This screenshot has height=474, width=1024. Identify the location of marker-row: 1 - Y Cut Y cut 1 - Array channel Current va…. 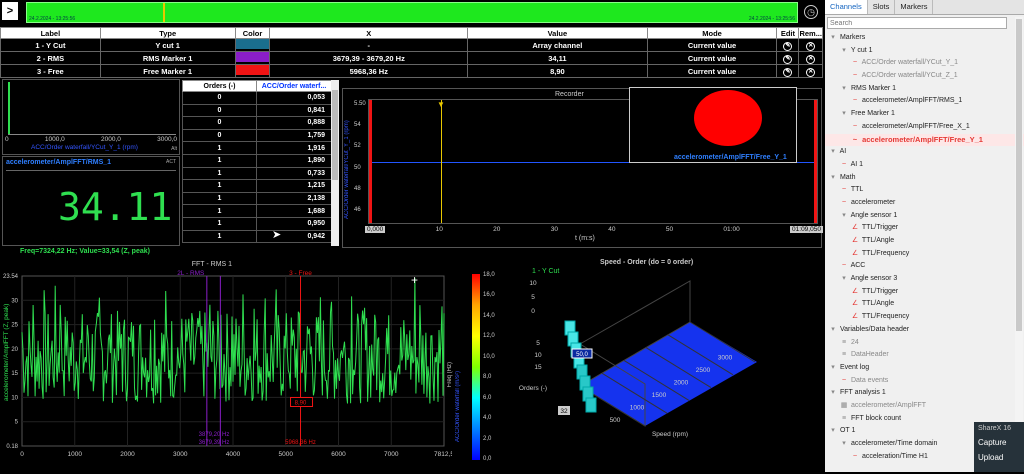
(411, 45).